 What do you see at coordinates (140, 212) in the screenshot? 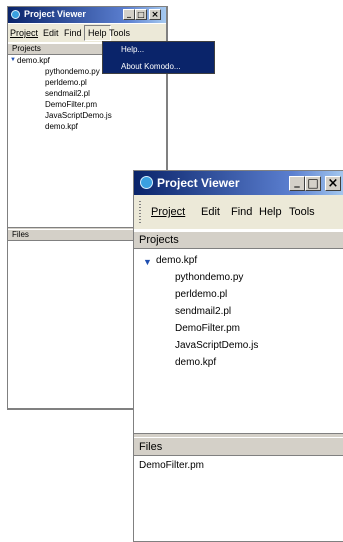
I see `menubar-grip` at bounding box center [140, 212].